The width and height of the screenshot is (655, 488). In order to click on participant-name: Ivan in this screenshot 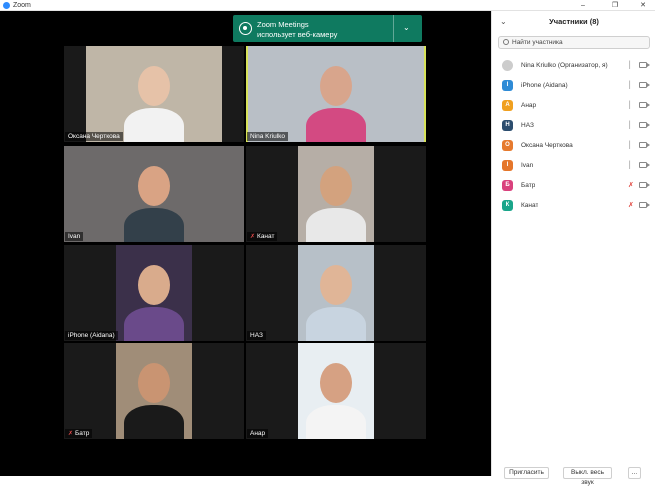, I will do `click(527, 165)`.